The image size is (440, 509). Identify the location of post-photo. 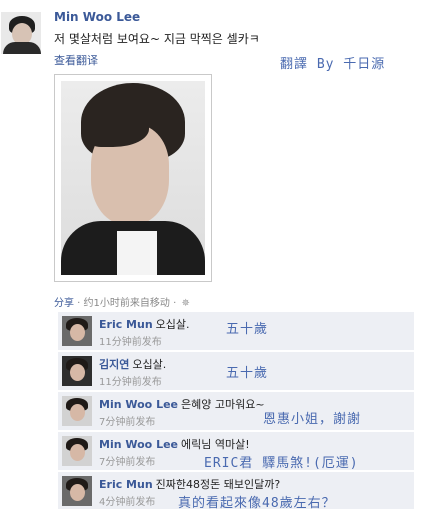
(133, 178).